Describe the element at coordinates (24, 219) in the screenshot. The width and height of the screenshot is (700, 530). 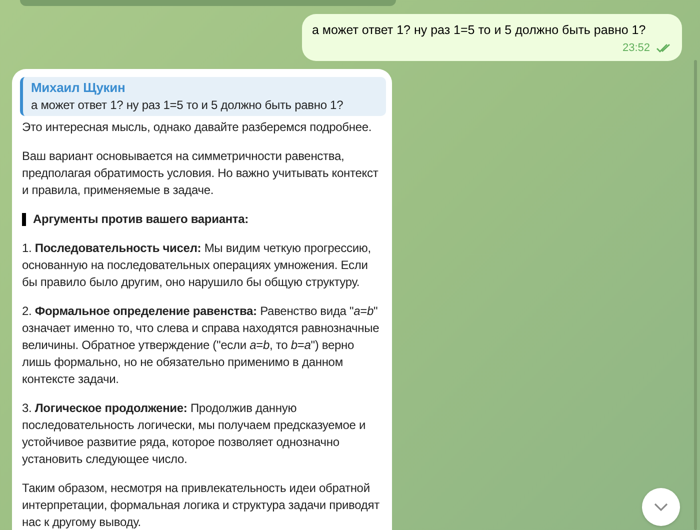
I see `bar-icon` at that location.